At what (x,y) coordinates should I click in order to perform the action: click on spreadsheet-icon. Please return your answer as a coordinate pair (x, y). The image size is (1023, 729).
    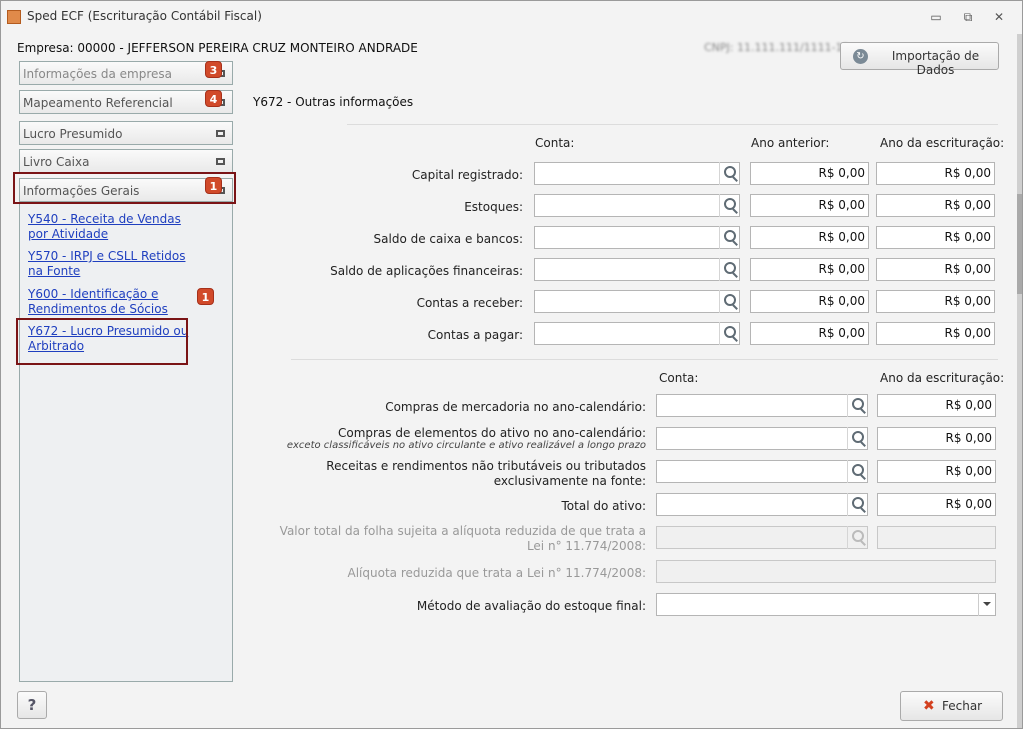
    Looking at the image, I should click on (14, 17).